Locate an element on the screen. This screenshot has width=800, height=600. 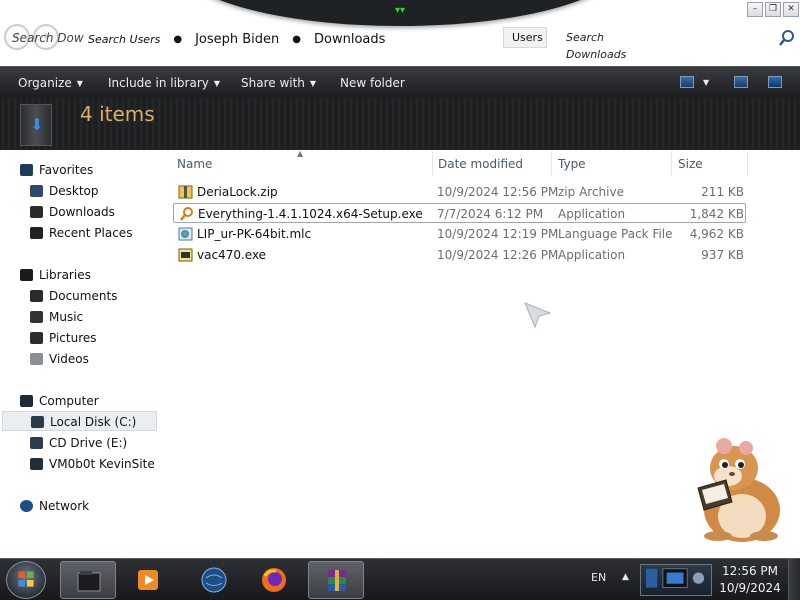
nav-item-recent-places: Recent Places is located at coordinates (81, 233).